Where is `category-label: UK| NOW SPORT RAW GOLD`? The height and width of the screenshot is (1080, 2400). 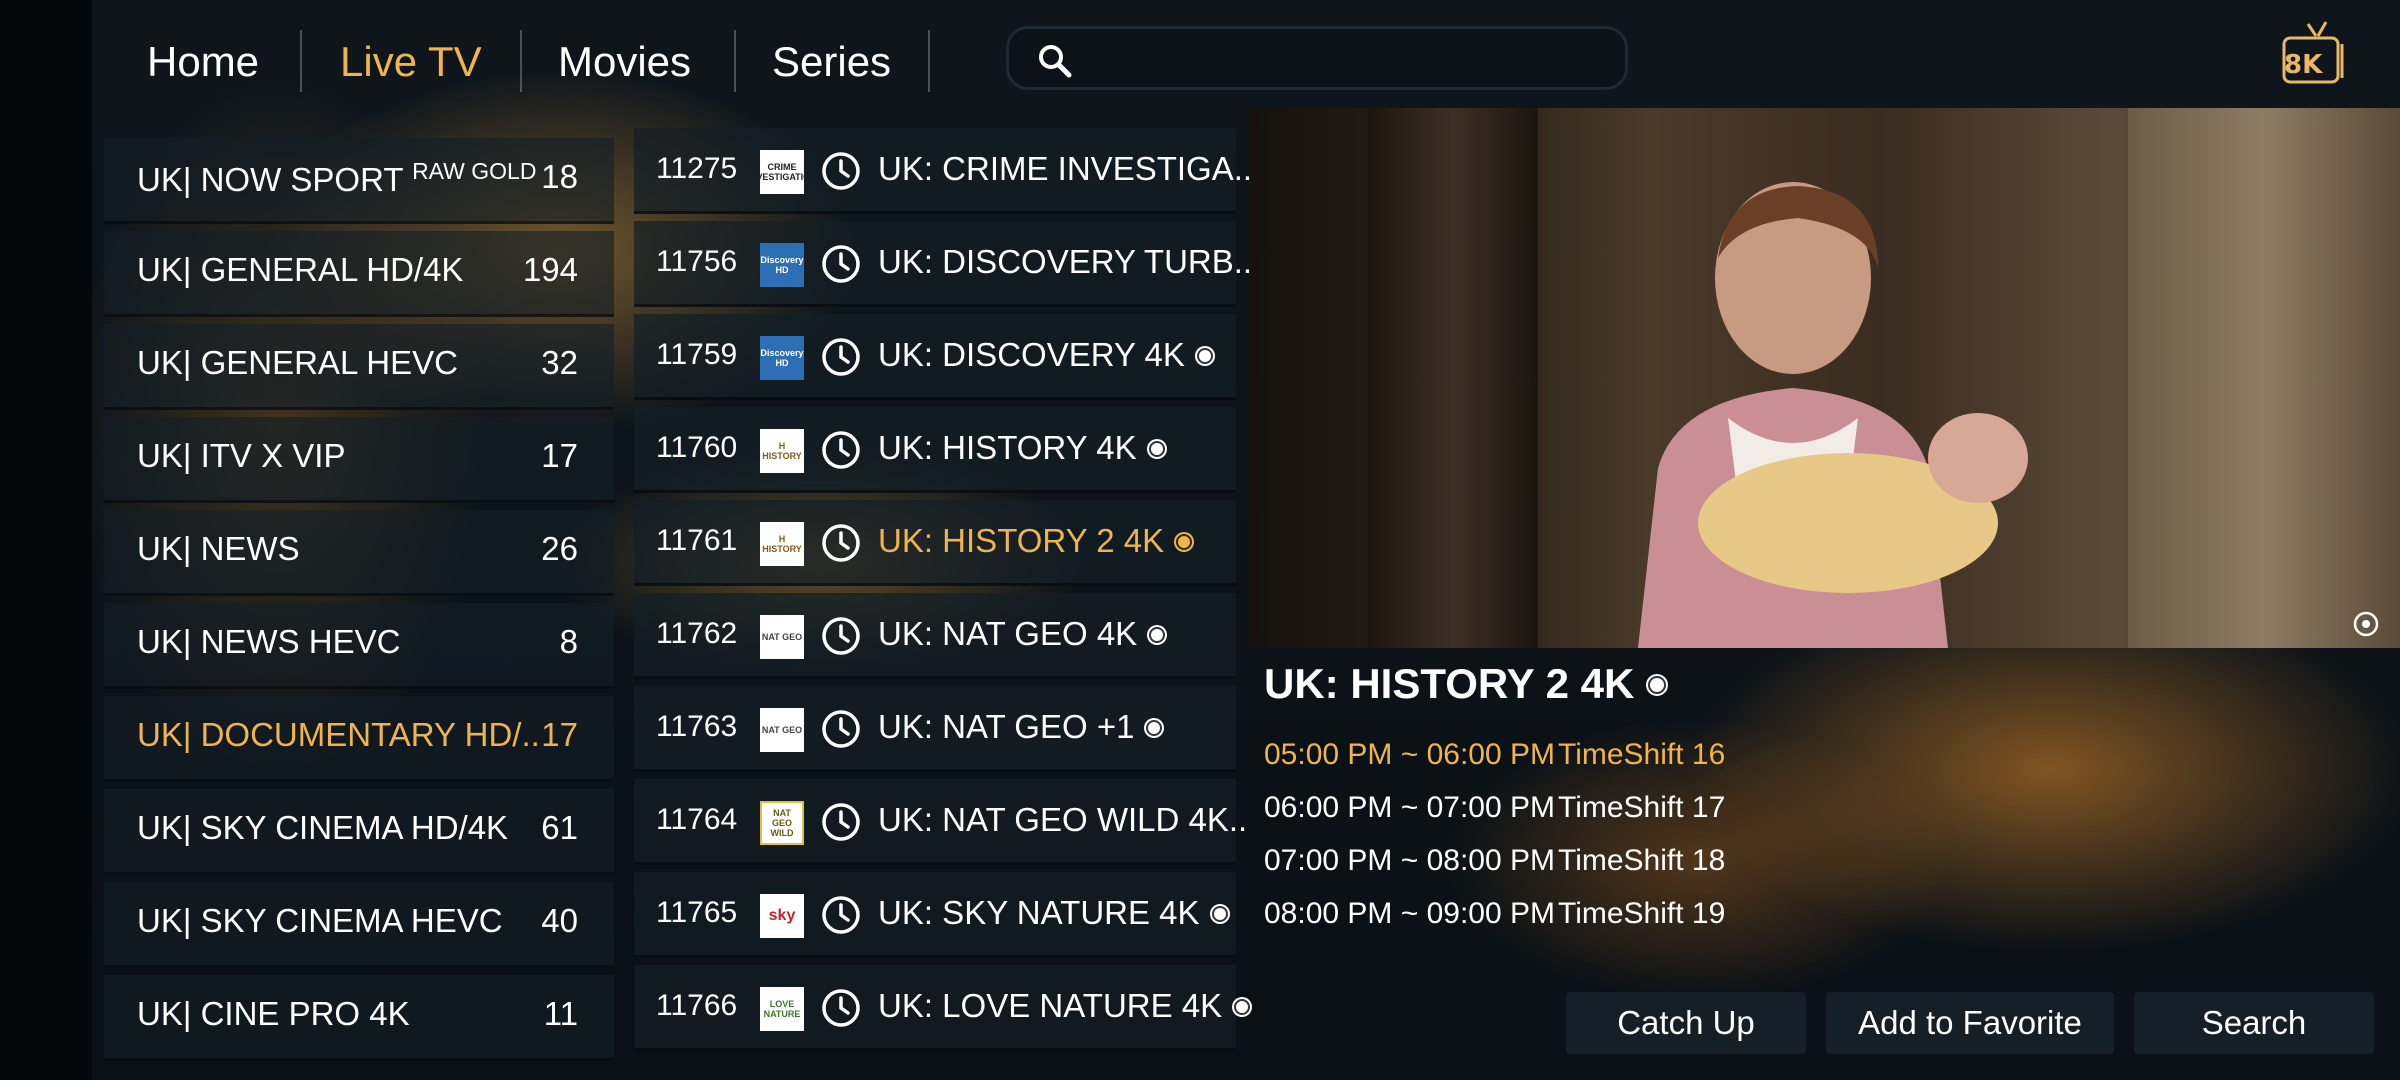 category-label: UK| NOW SPORT RAW GOLD is located at coordinates (336, 178).